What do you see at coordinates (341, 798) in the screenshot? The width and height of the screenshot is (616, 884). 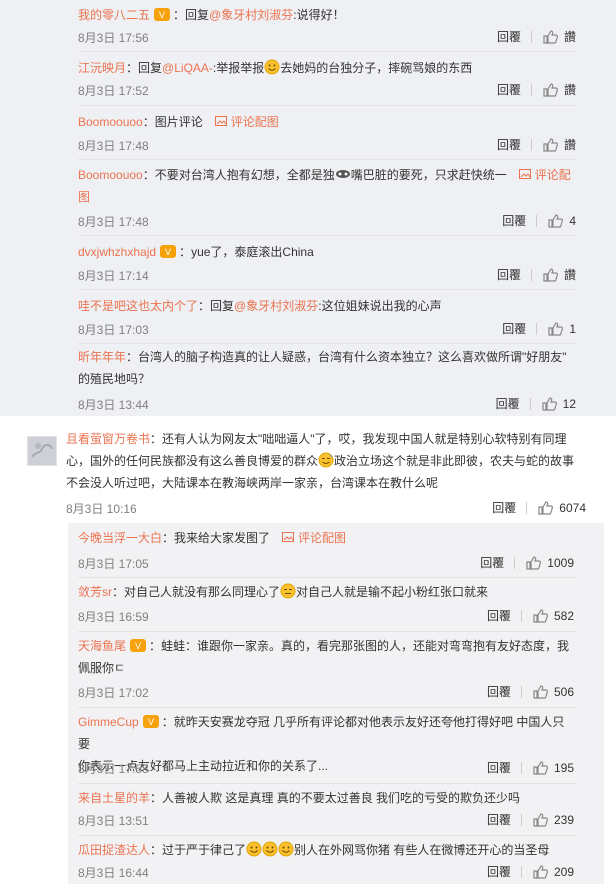 I see `comment-text: 人善被人欺 这是真理 真的不要太过善良 我们吃的亏受的欺负还少吗` at bounding box center [341, 798].